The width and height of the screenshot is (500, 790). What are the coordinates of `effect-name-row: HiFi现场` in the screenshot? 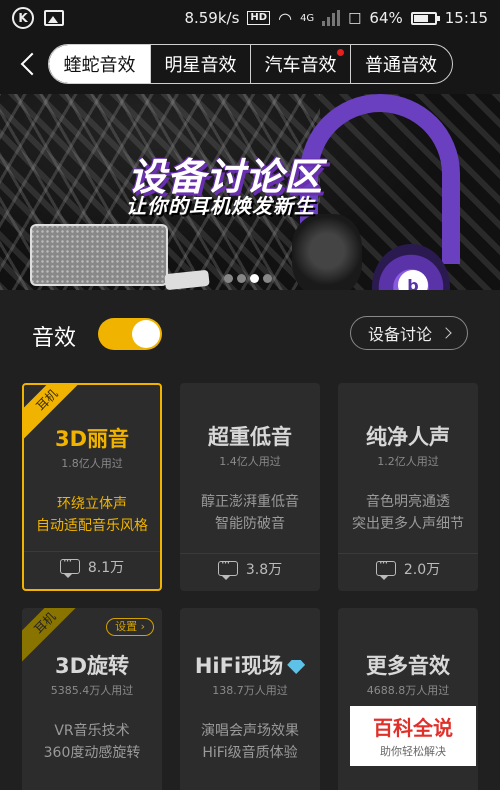 It's located at (250, 665).